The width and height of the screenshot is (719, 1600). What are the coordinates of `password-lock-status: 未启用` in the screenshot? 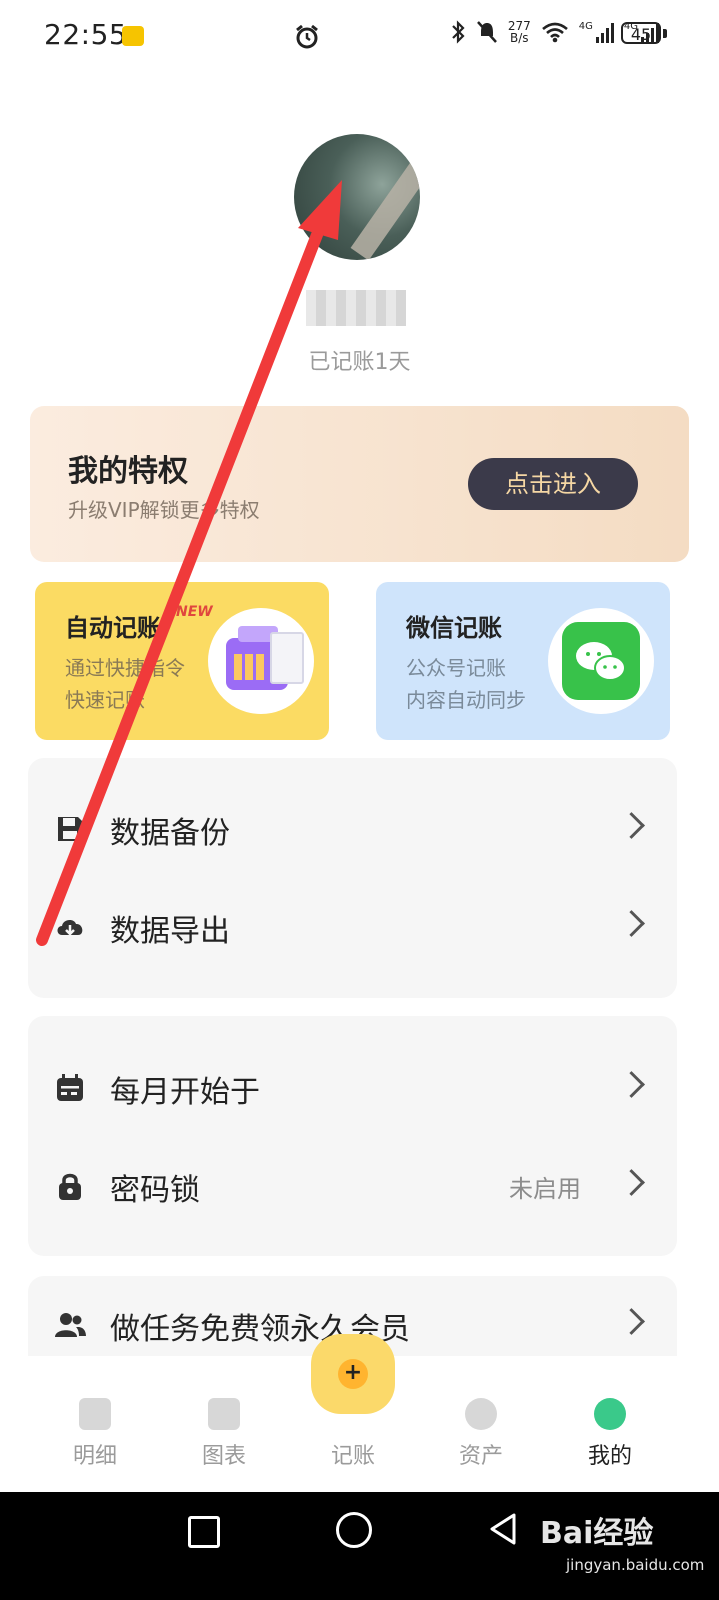 It's located at (545, 1189).